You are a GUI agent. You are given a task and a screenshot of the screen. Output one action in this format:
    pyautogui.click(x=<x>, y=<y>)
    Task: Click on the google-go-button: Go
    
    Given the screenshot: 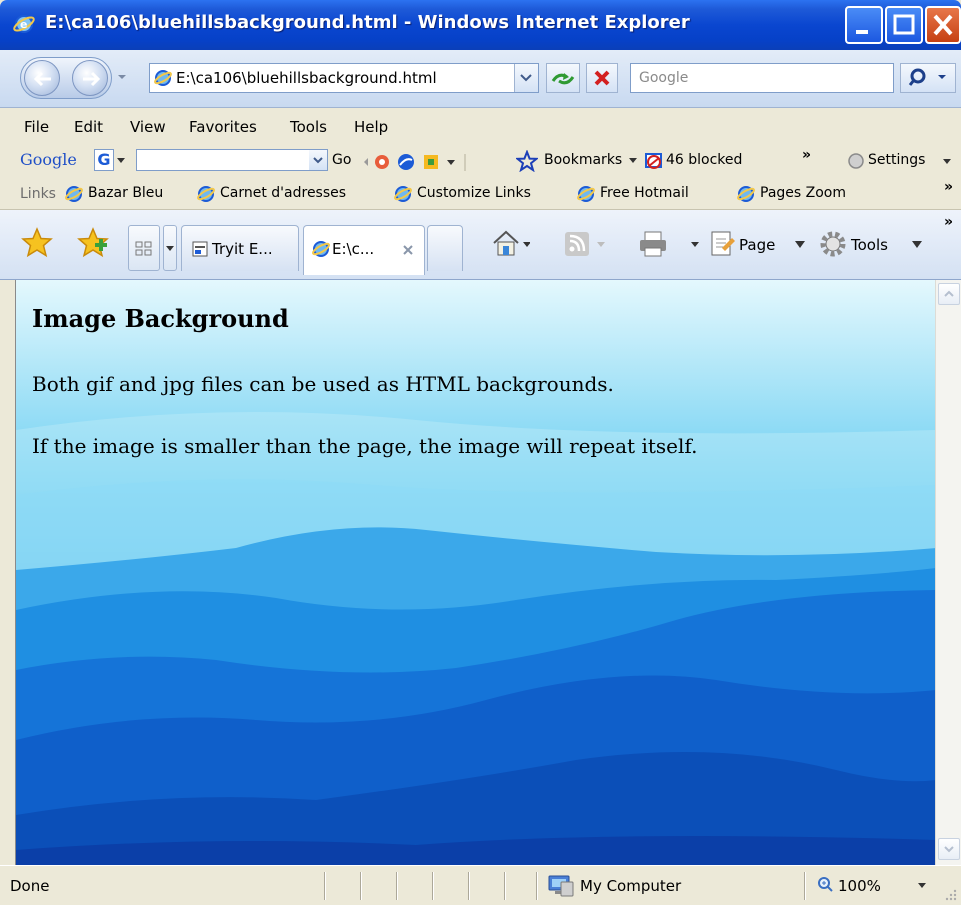 What is the action you would take?
    pyautogui.click(x=341, y=160)
    